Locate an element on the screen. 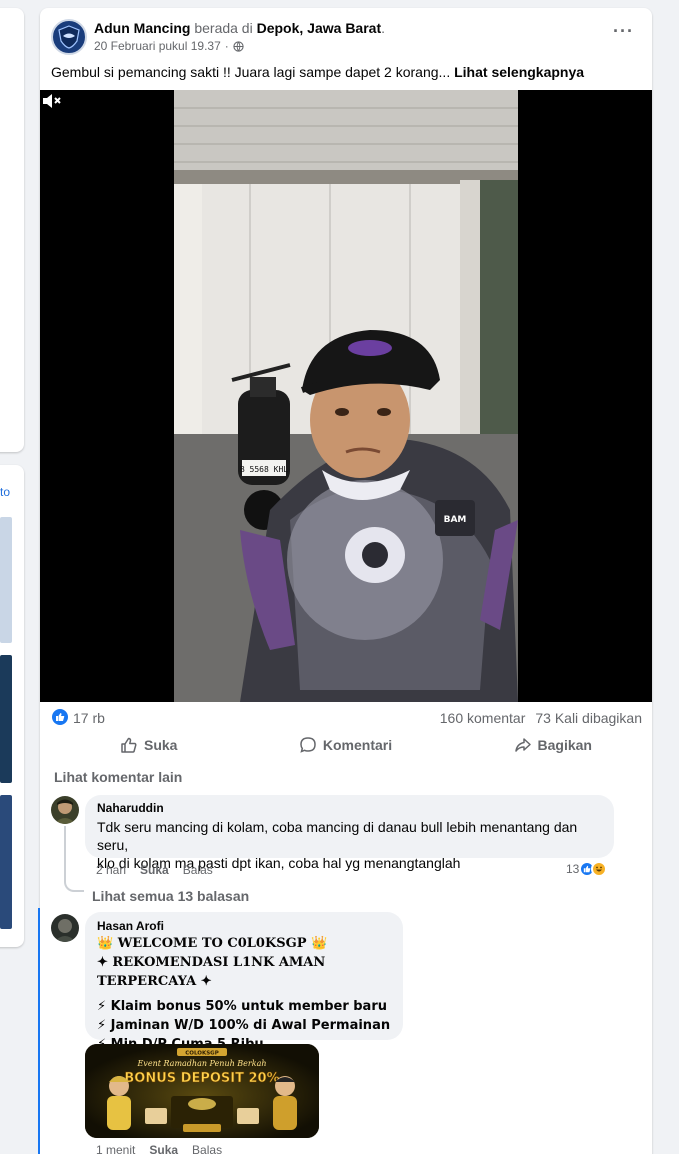 This screenshot has width=679, height=1154. license-plate: B 5568 KHL is located at coordinates (264, 469).